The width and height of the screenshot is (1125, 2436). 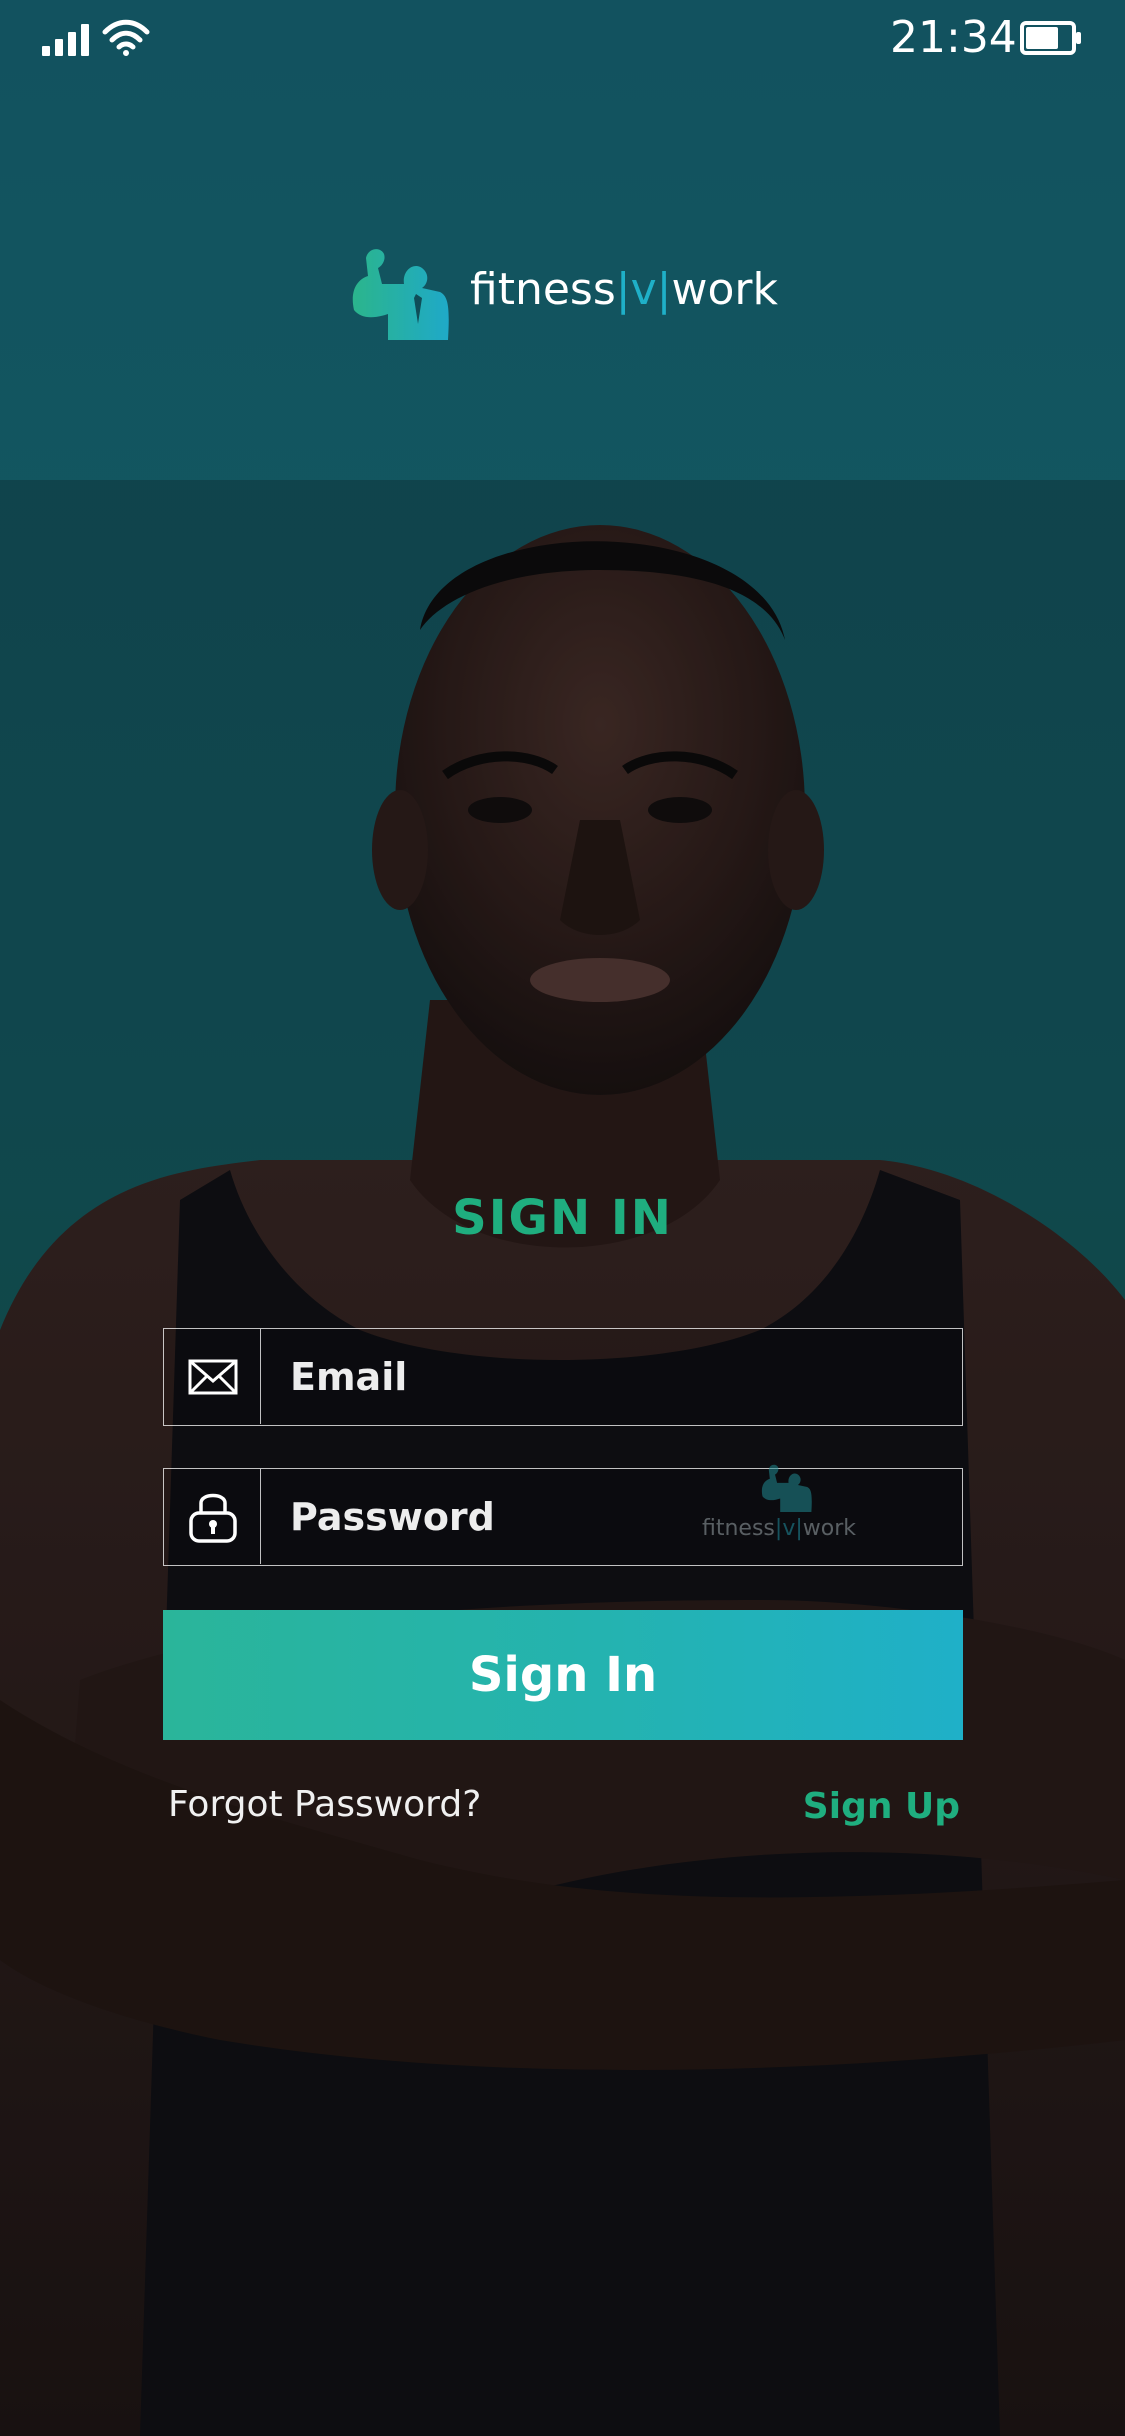 I want to click on logo-text-fitness: fitness, so click(x=543, y=289).